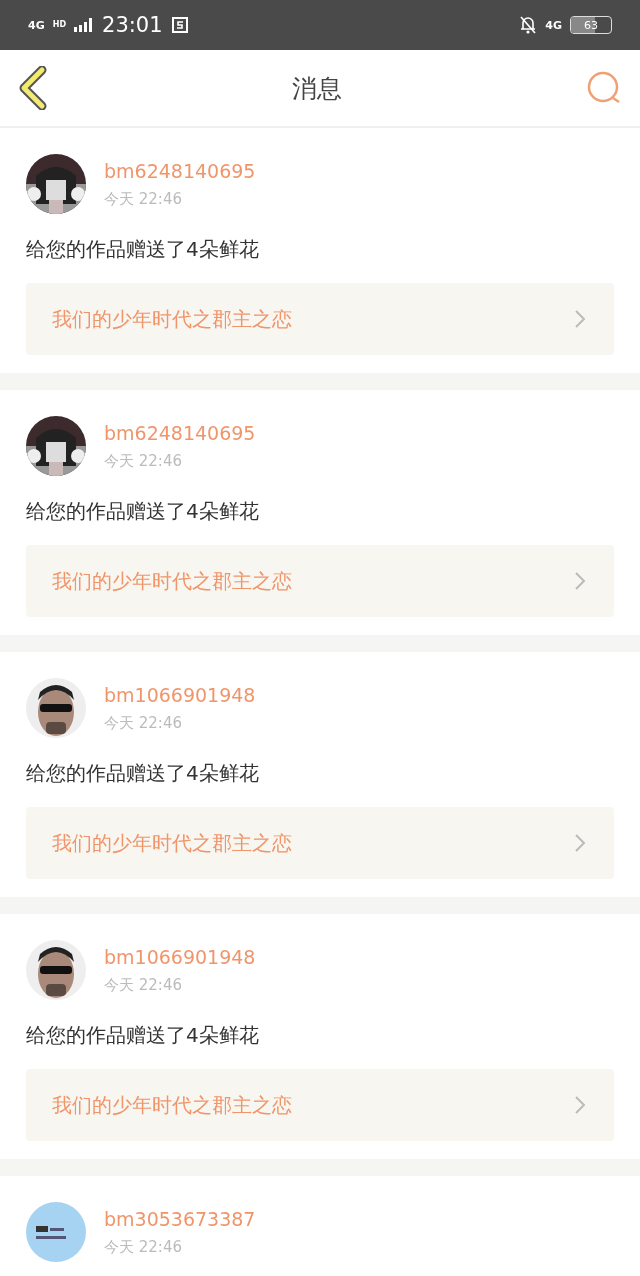 This screenshot has height=1276, width=640. Describe the element at coordinates (180, 1218) in the screenshot. I see `username: bm3053673387` at that location.